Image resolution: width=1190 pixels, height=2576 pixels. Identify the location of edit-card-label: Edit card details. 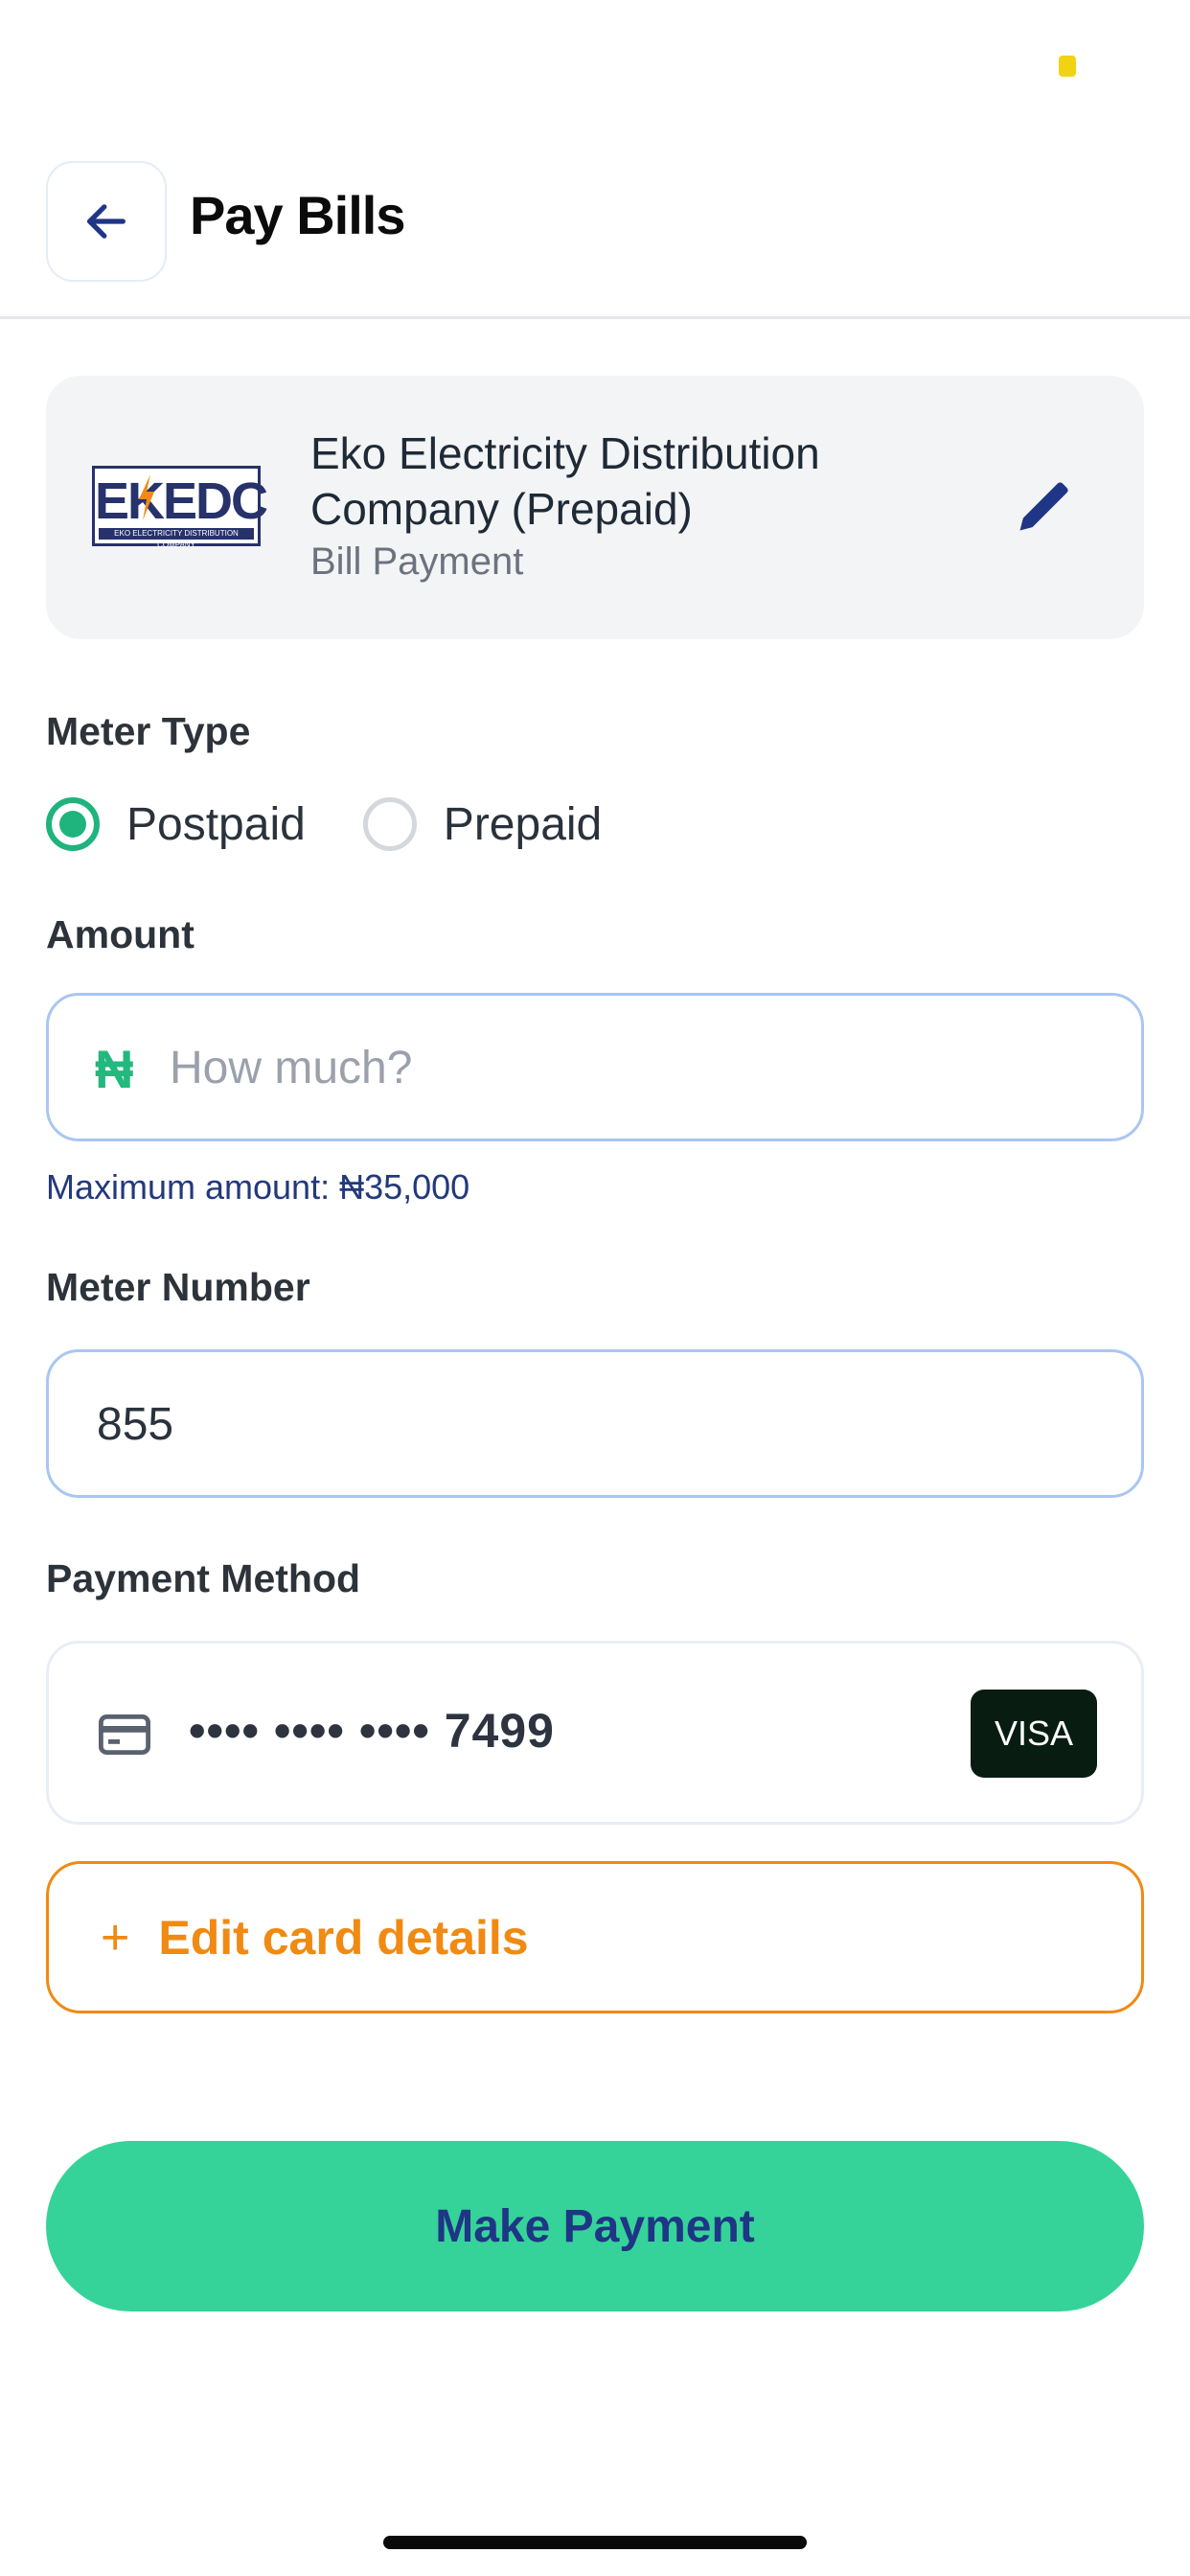
(343, 1937).